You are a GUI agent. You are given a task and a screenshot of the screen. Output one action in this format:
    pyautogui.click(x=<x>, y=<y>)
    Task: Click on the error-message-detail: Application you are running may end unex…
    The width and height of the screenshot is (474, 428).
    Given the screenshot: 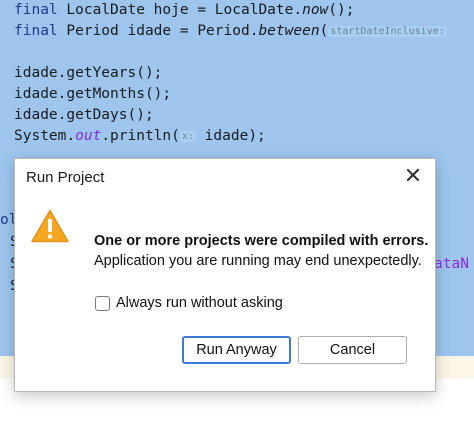 What is the action you would take?
    pyautogui.click(x=258, y=261)
    